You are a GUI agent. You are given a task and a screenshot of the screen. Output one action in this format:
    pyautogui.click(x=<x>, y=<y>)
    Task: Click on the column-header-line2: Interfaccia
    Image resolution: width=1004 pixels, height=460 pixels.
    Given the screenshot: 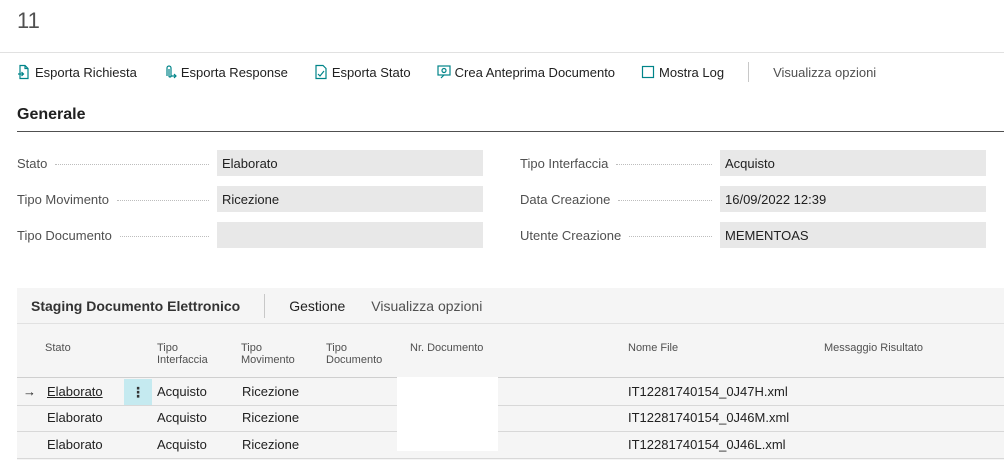 What is the action you would take?
    pyautogui.click(x=182, y=360)
    